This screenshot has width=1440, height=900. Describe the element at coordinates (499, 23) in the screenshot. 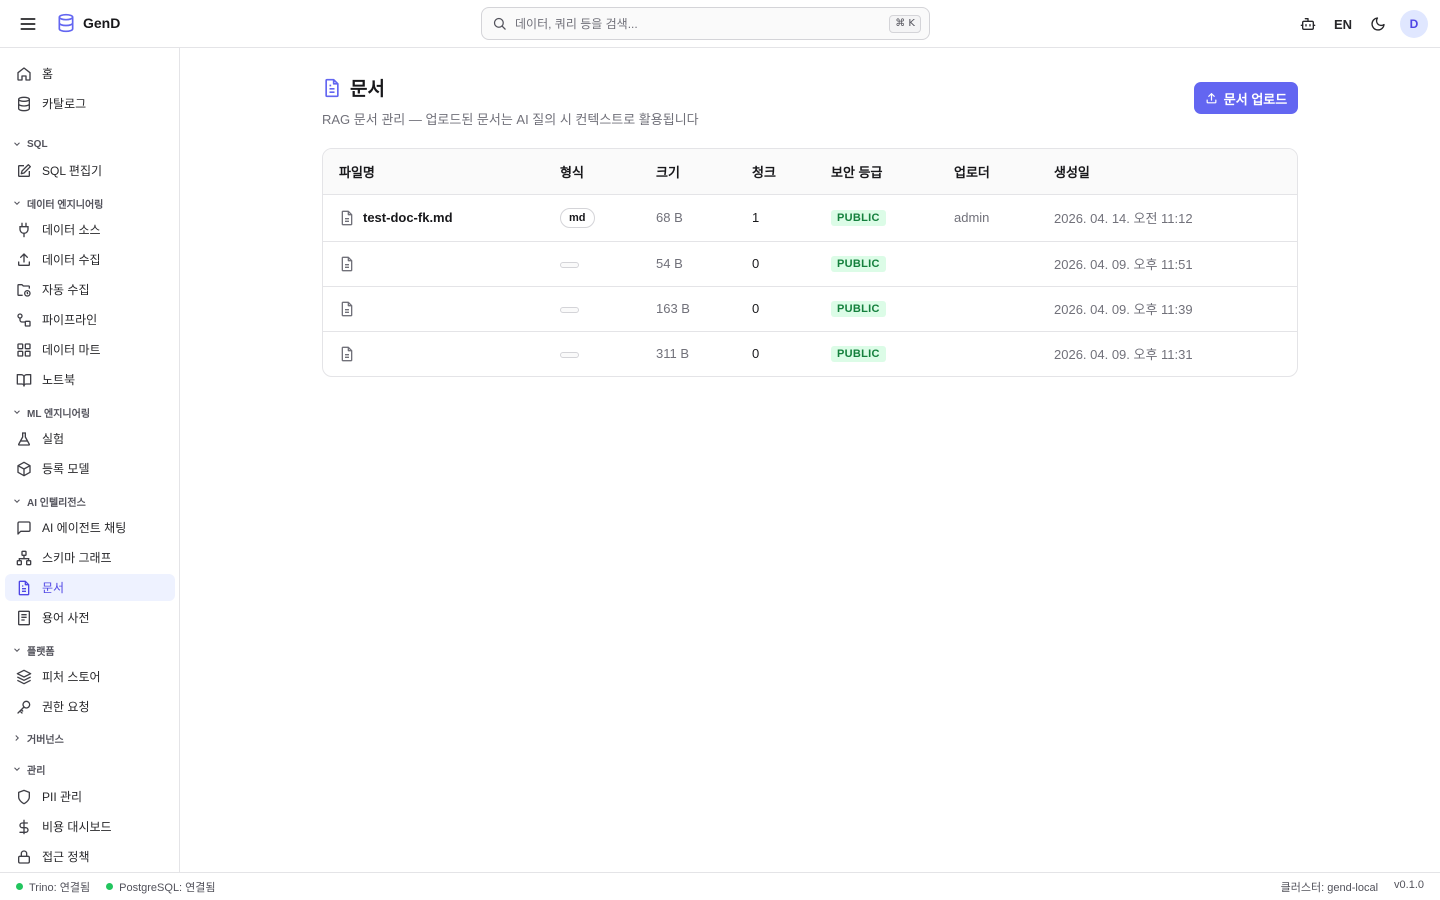

I see `search-icon` at that location.